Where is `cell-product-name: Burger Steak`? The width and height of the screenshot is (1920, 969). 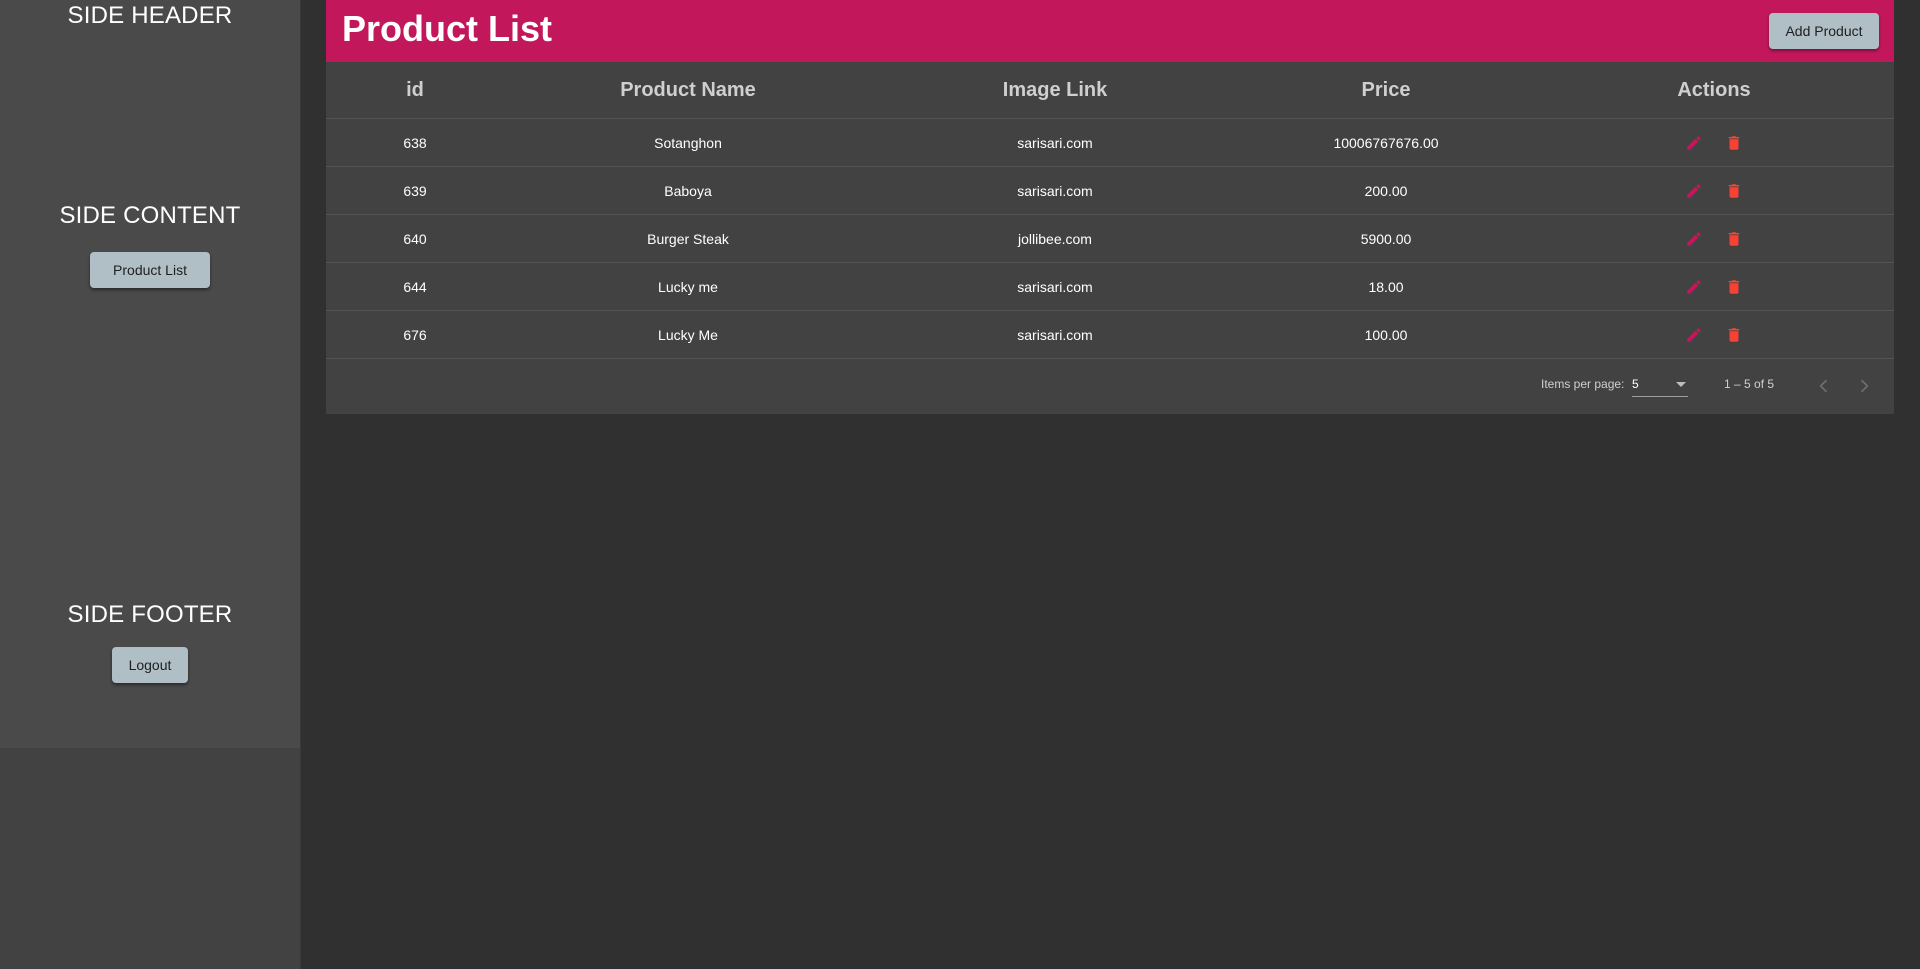
cell-product-name: Burger Steak is located at coordinates (688, 238).